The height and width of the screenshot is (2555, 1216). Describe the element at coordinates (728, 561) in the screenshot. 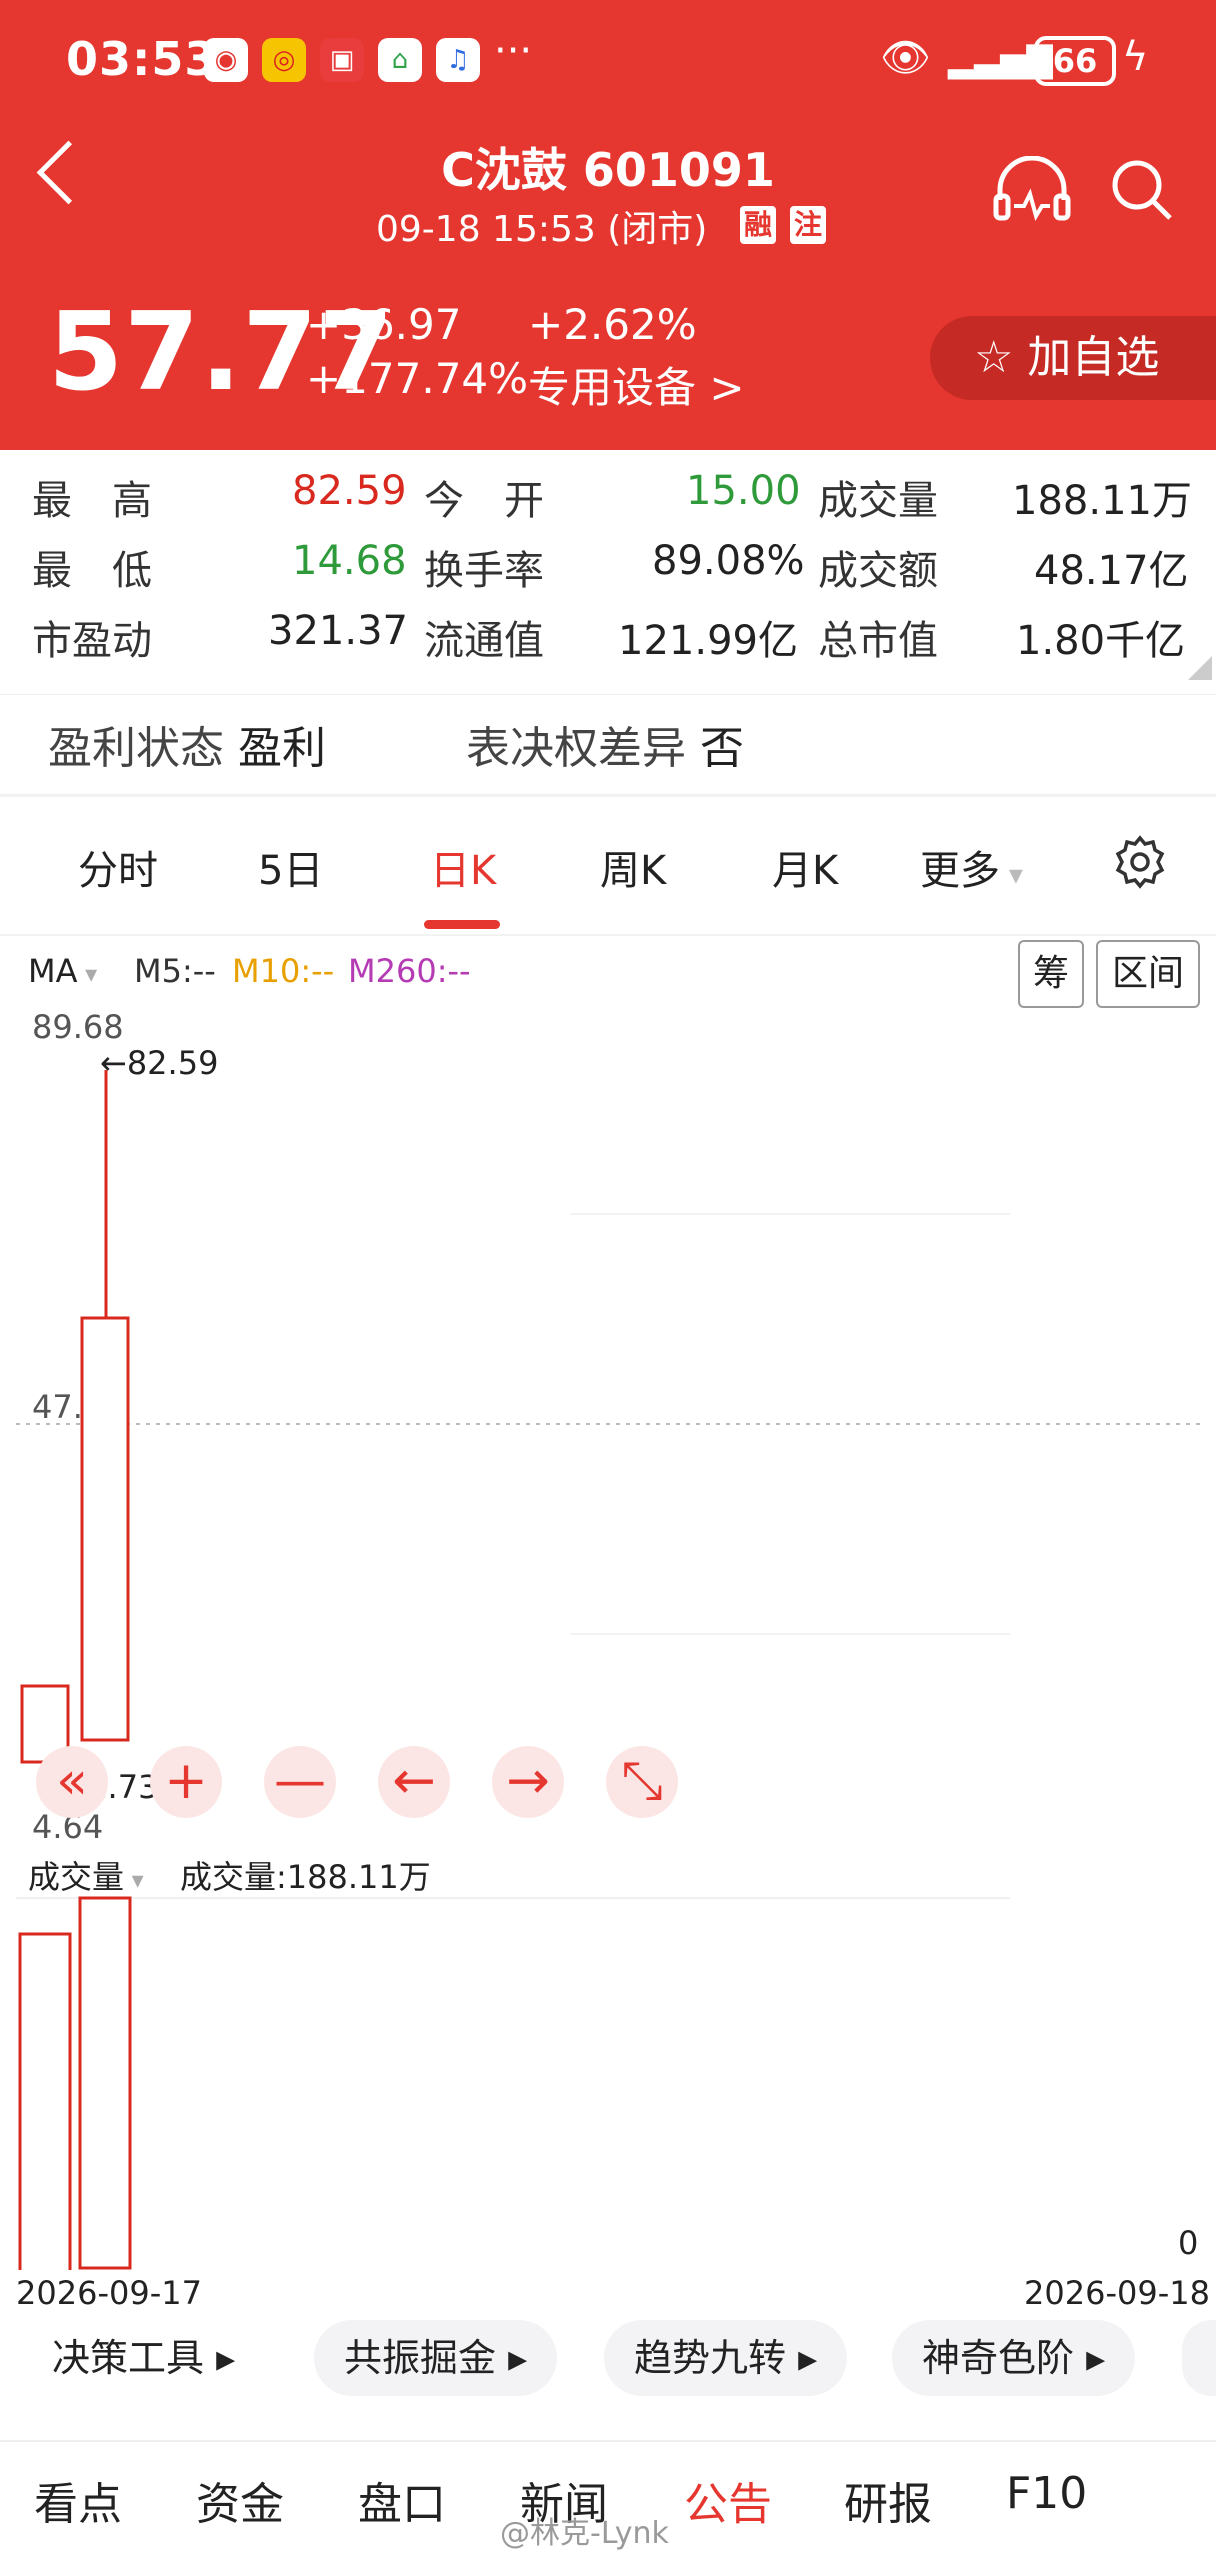

I see `stat-value: 89.08%` at that location.